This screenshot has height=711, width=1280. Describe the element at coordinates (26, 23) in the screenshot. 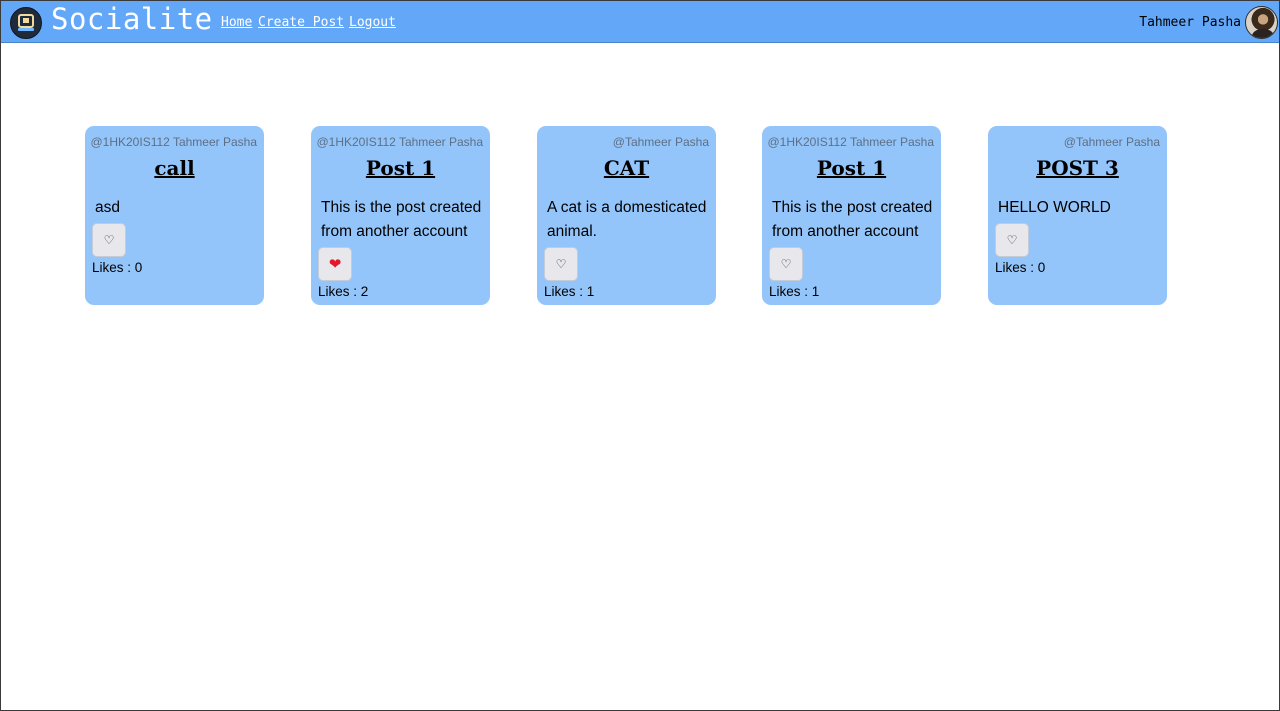

I see `socialite-logo-icon` at that location.